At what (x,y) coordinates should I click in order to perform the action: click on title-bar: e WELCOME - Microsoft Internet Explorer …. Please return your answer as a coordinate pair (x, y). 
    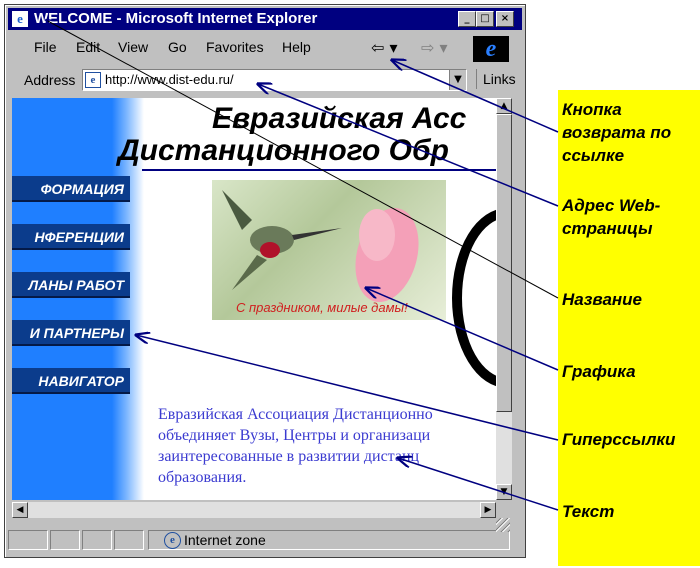
    Looking at the image, I should click on (265, 19).